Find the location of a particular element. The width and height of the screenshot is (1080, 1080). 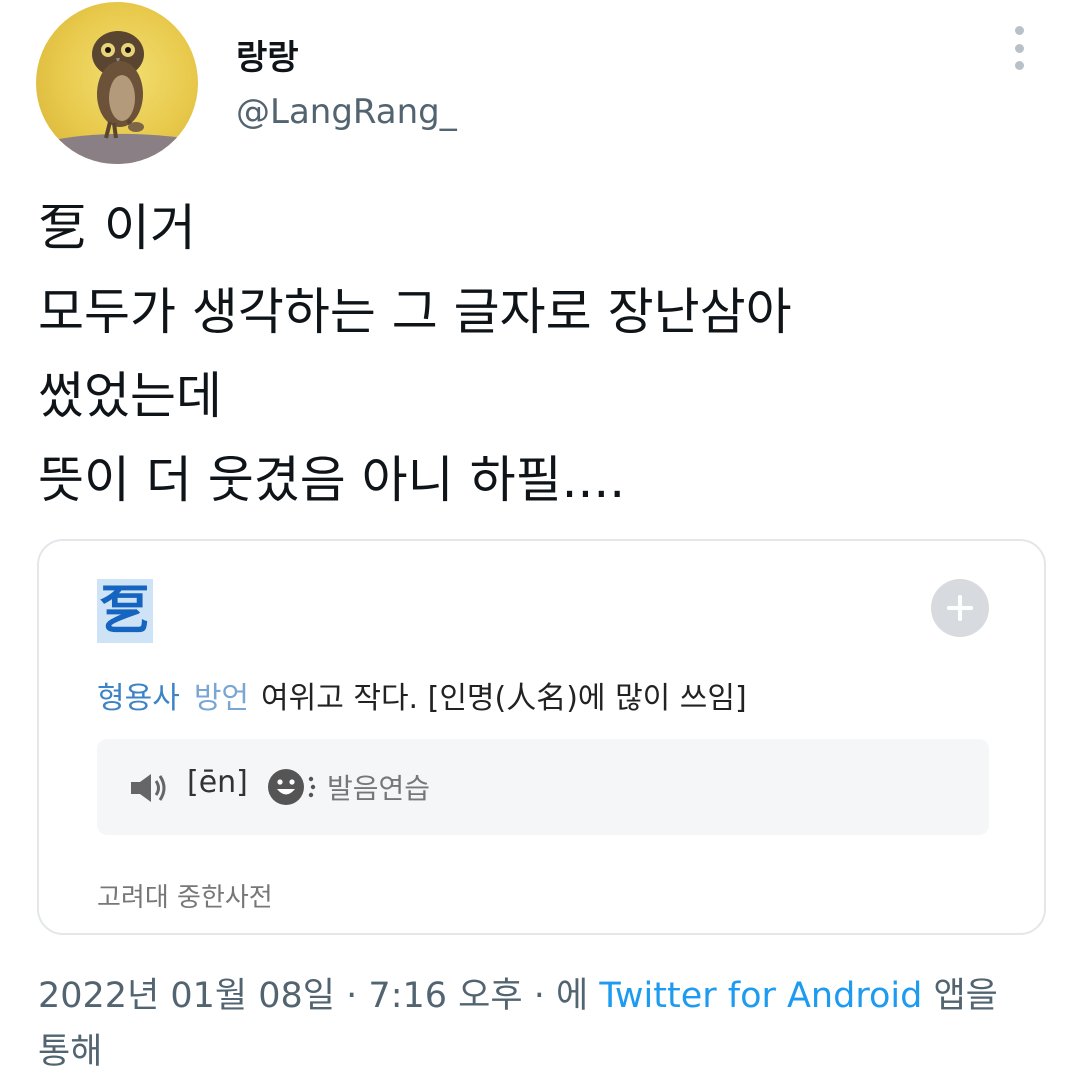

via-prefix: 에 is located at coordinates (572, 996).